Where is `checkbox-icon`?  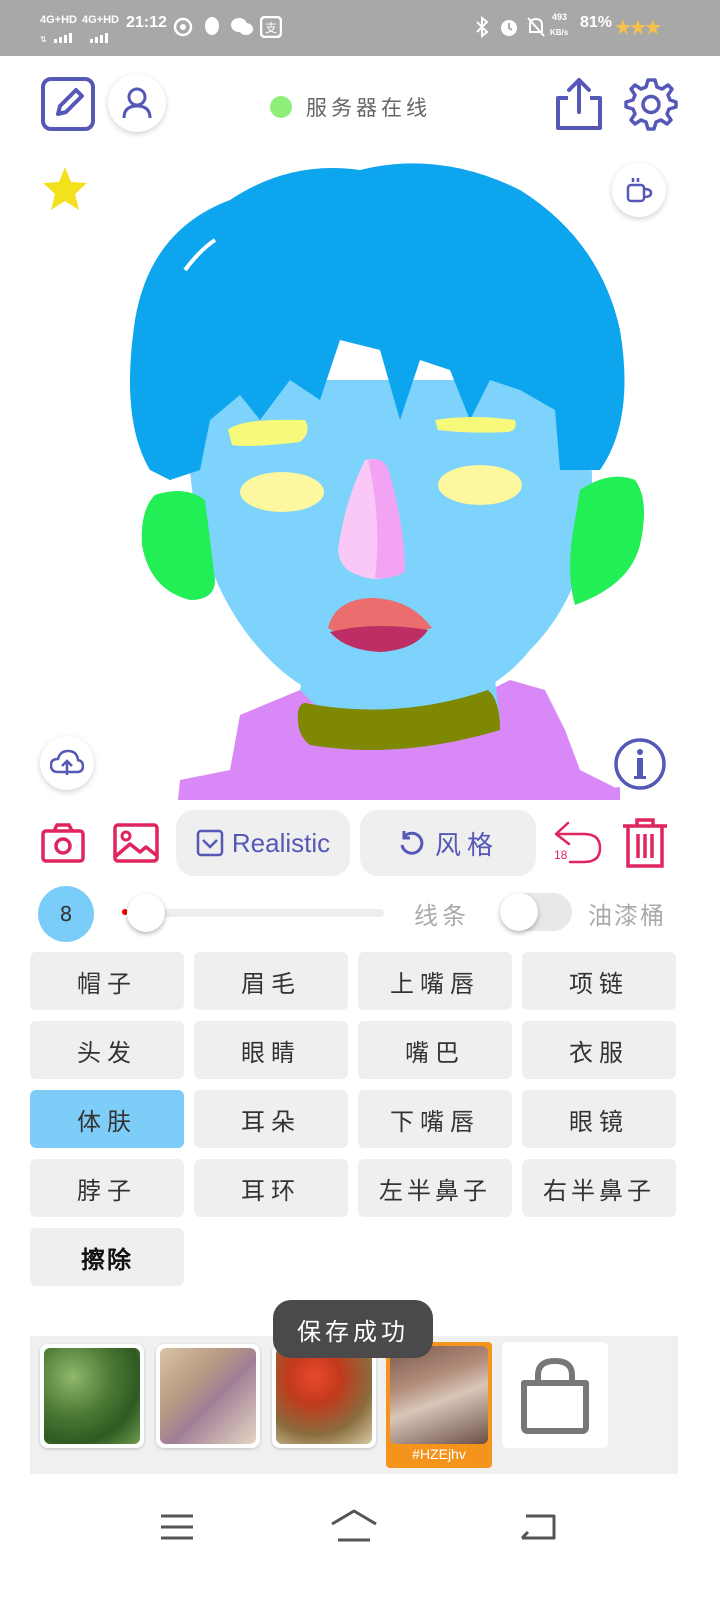
checkbox-icon is located at coordinates (210, 843).